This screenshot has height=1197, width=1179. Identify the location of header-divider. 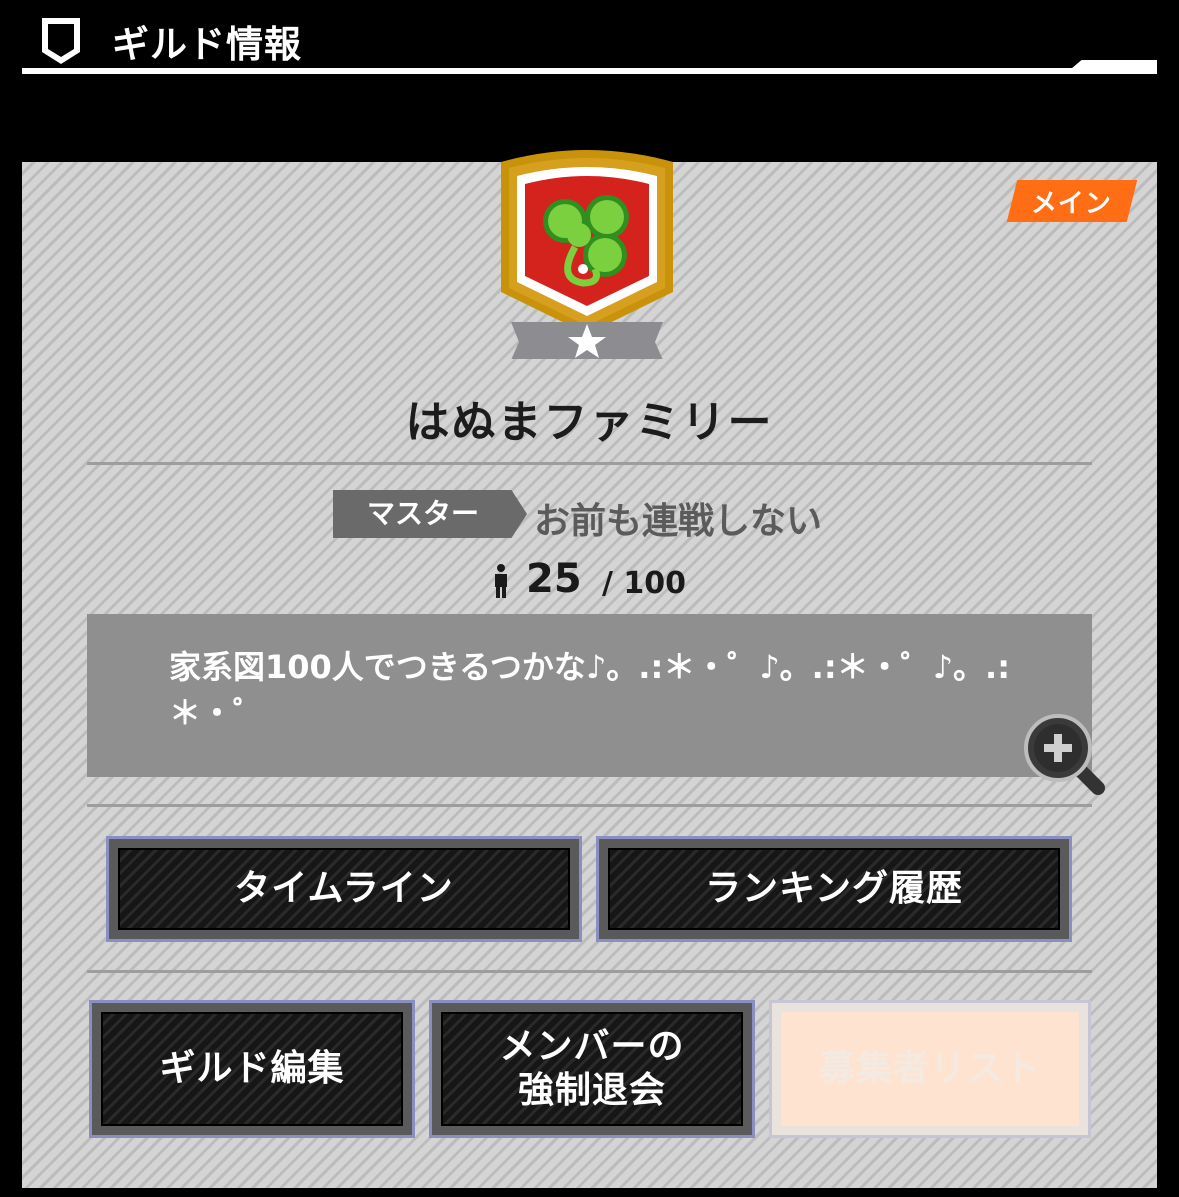
(589, 71).